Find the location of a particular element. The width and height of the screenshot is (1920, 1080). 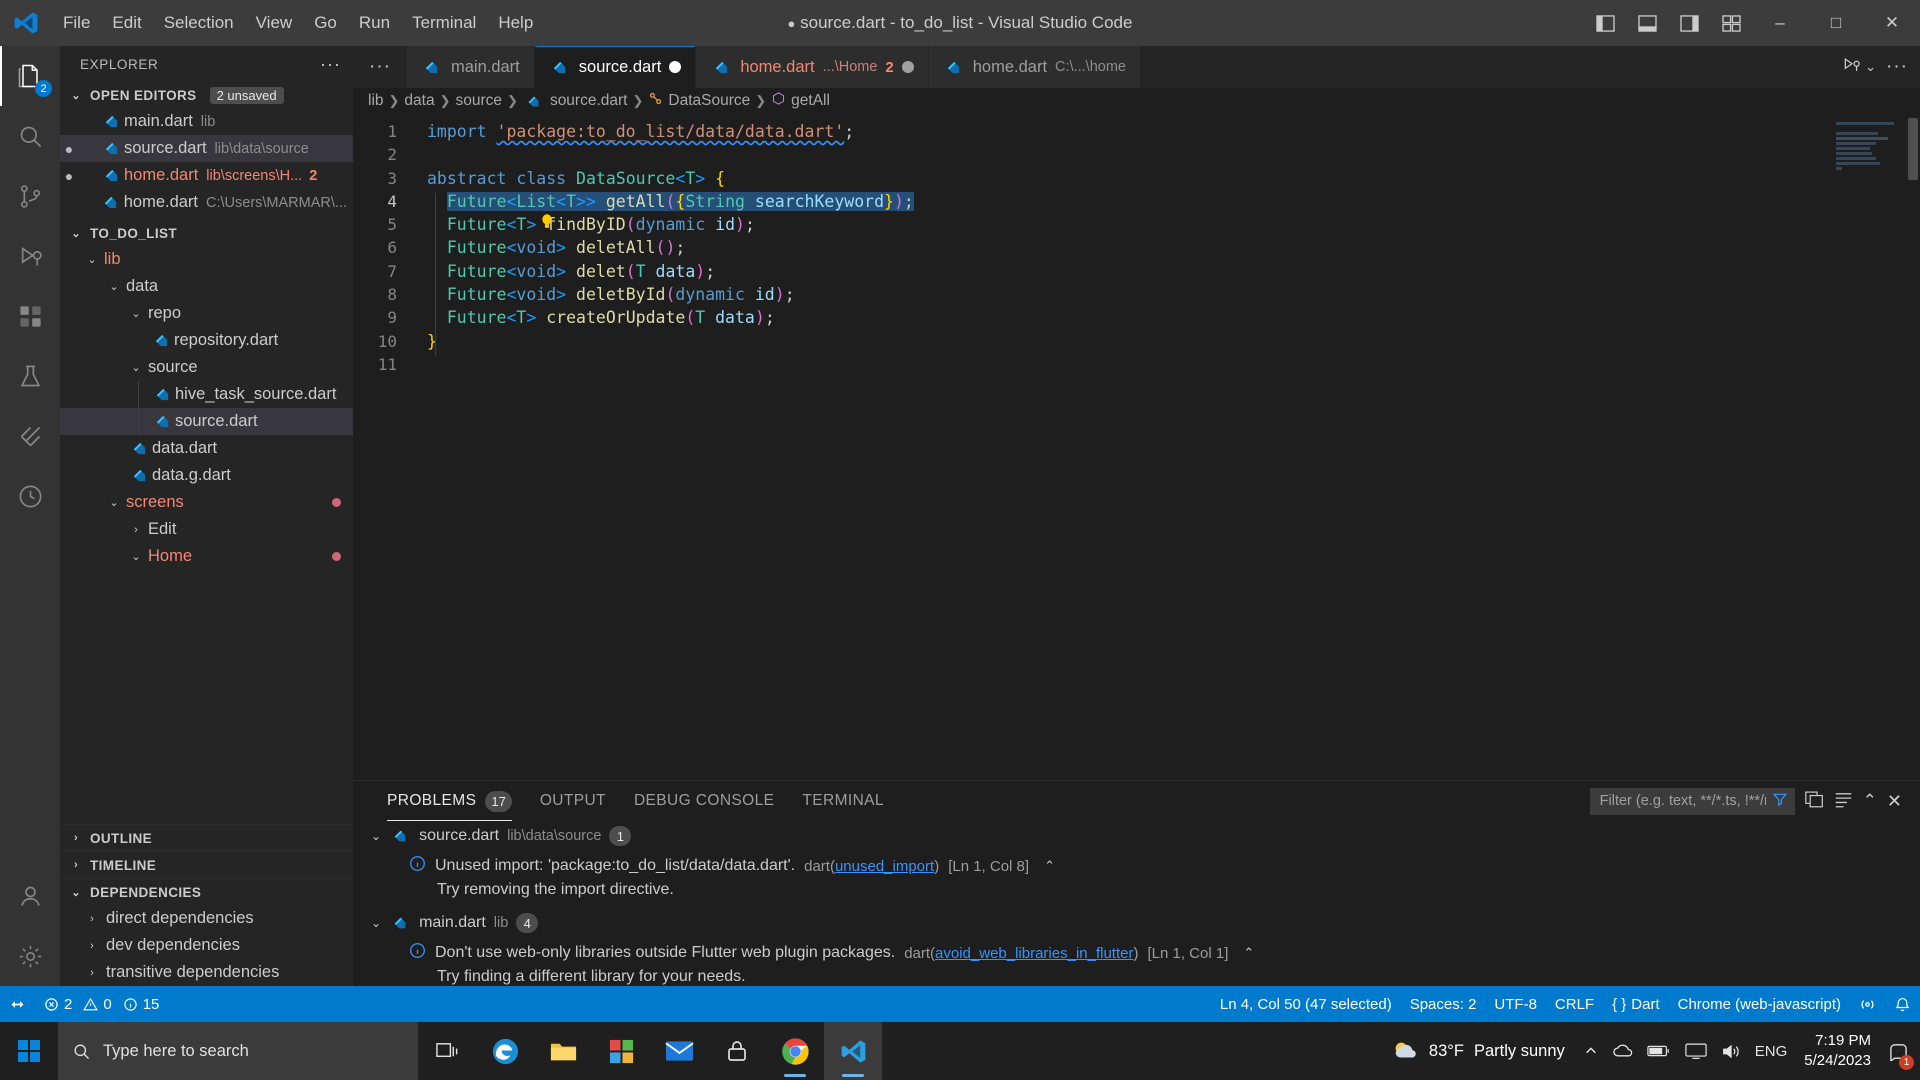

dependency-dev: › dev dependencies is located at coordinates (206, 945).